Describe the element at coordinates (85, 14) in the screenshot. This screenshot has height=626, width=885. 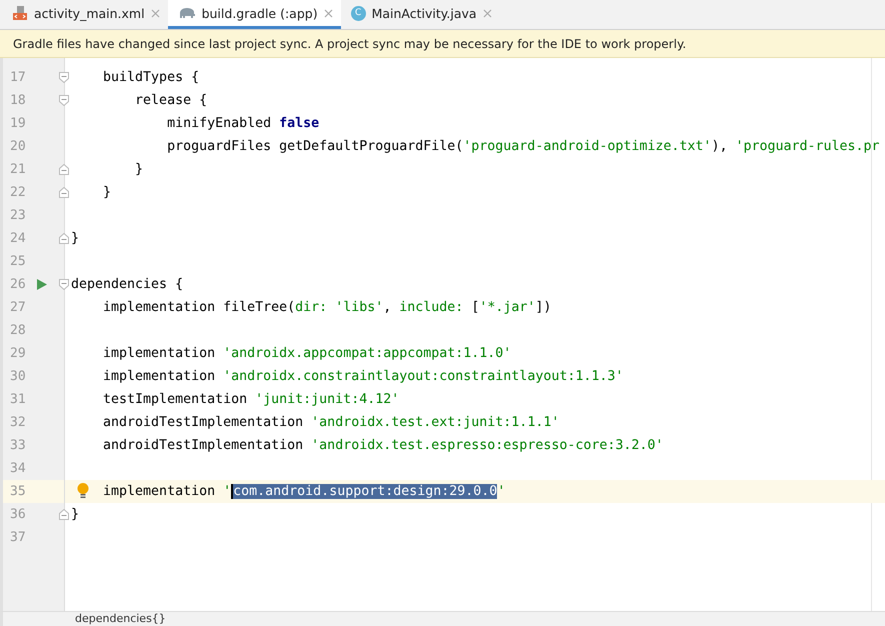
I see `editor-tab: activity_main.xml` at that location.